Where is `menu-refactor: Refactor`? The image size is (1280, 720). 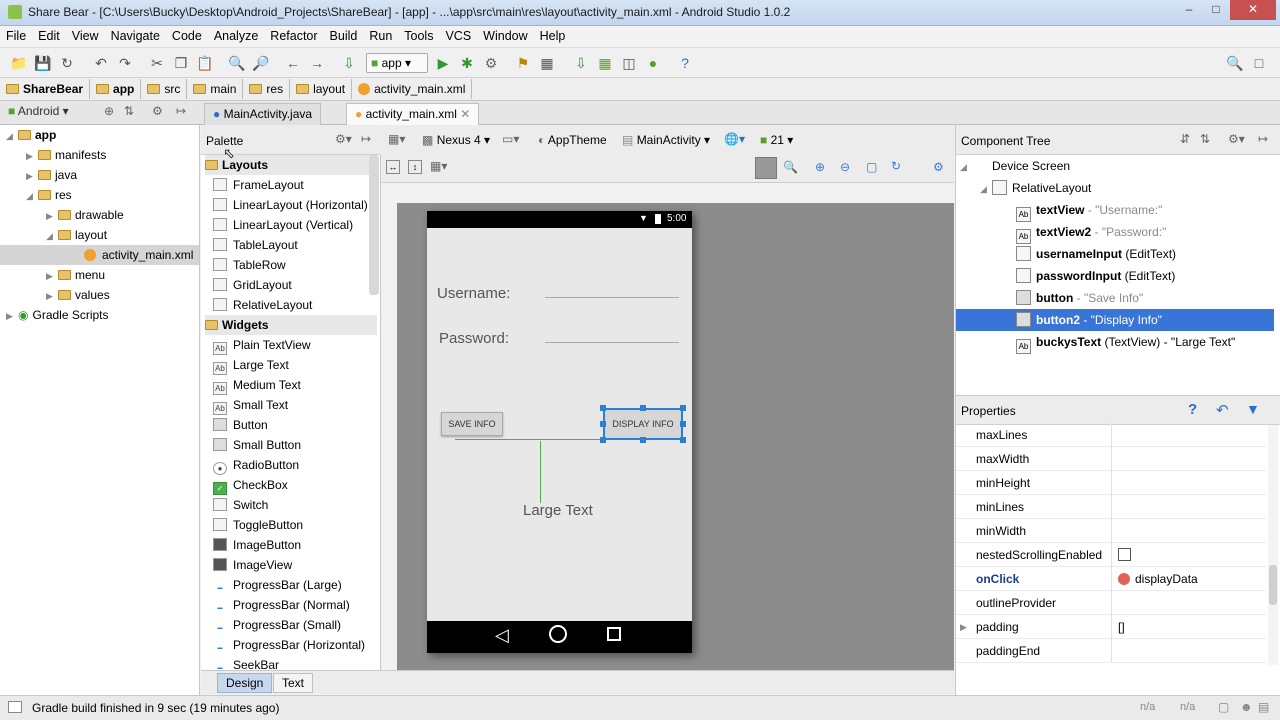 menu-refactor: Refactor is located at coordinates (293, 34).